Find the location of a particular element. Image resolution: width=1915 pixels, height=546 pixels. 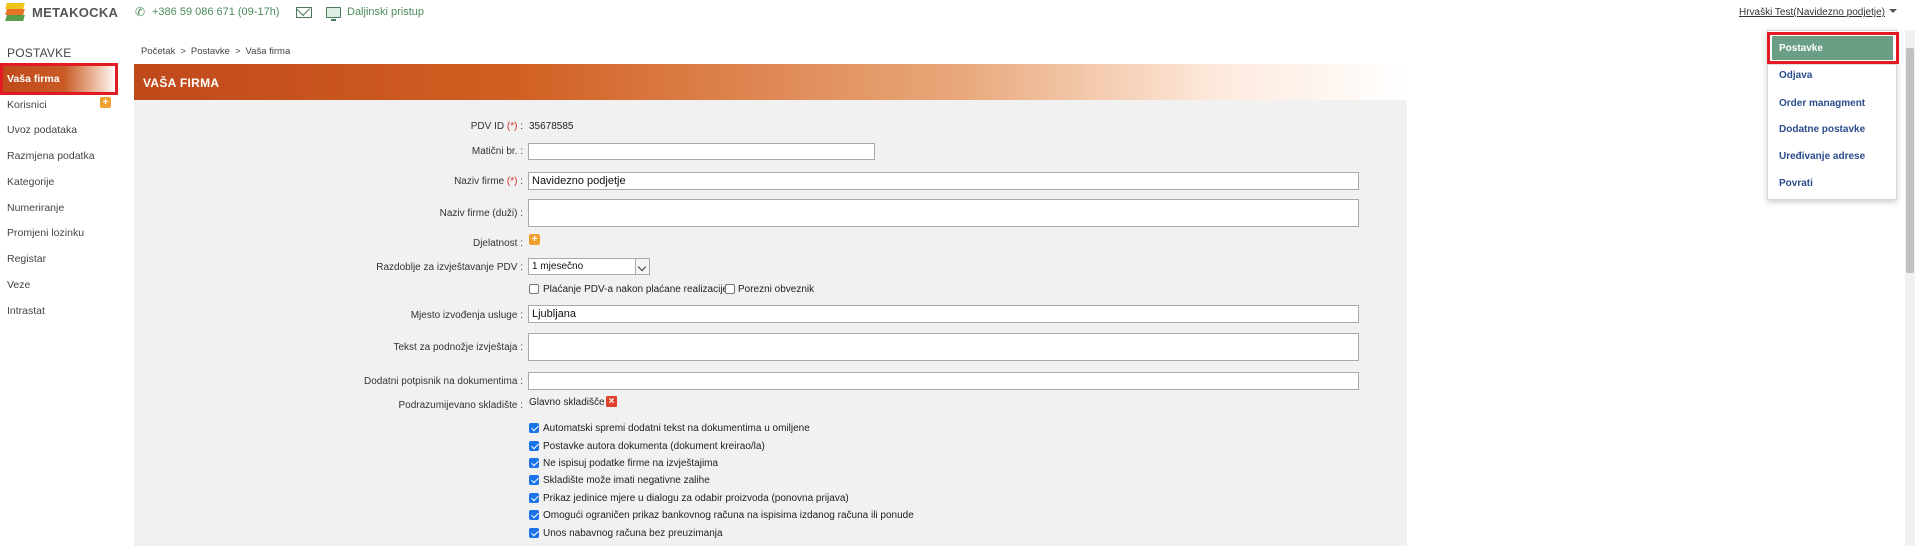

option-label: Unos nabavnog računa bez preuzimanja is located at coordinates (633, 533).